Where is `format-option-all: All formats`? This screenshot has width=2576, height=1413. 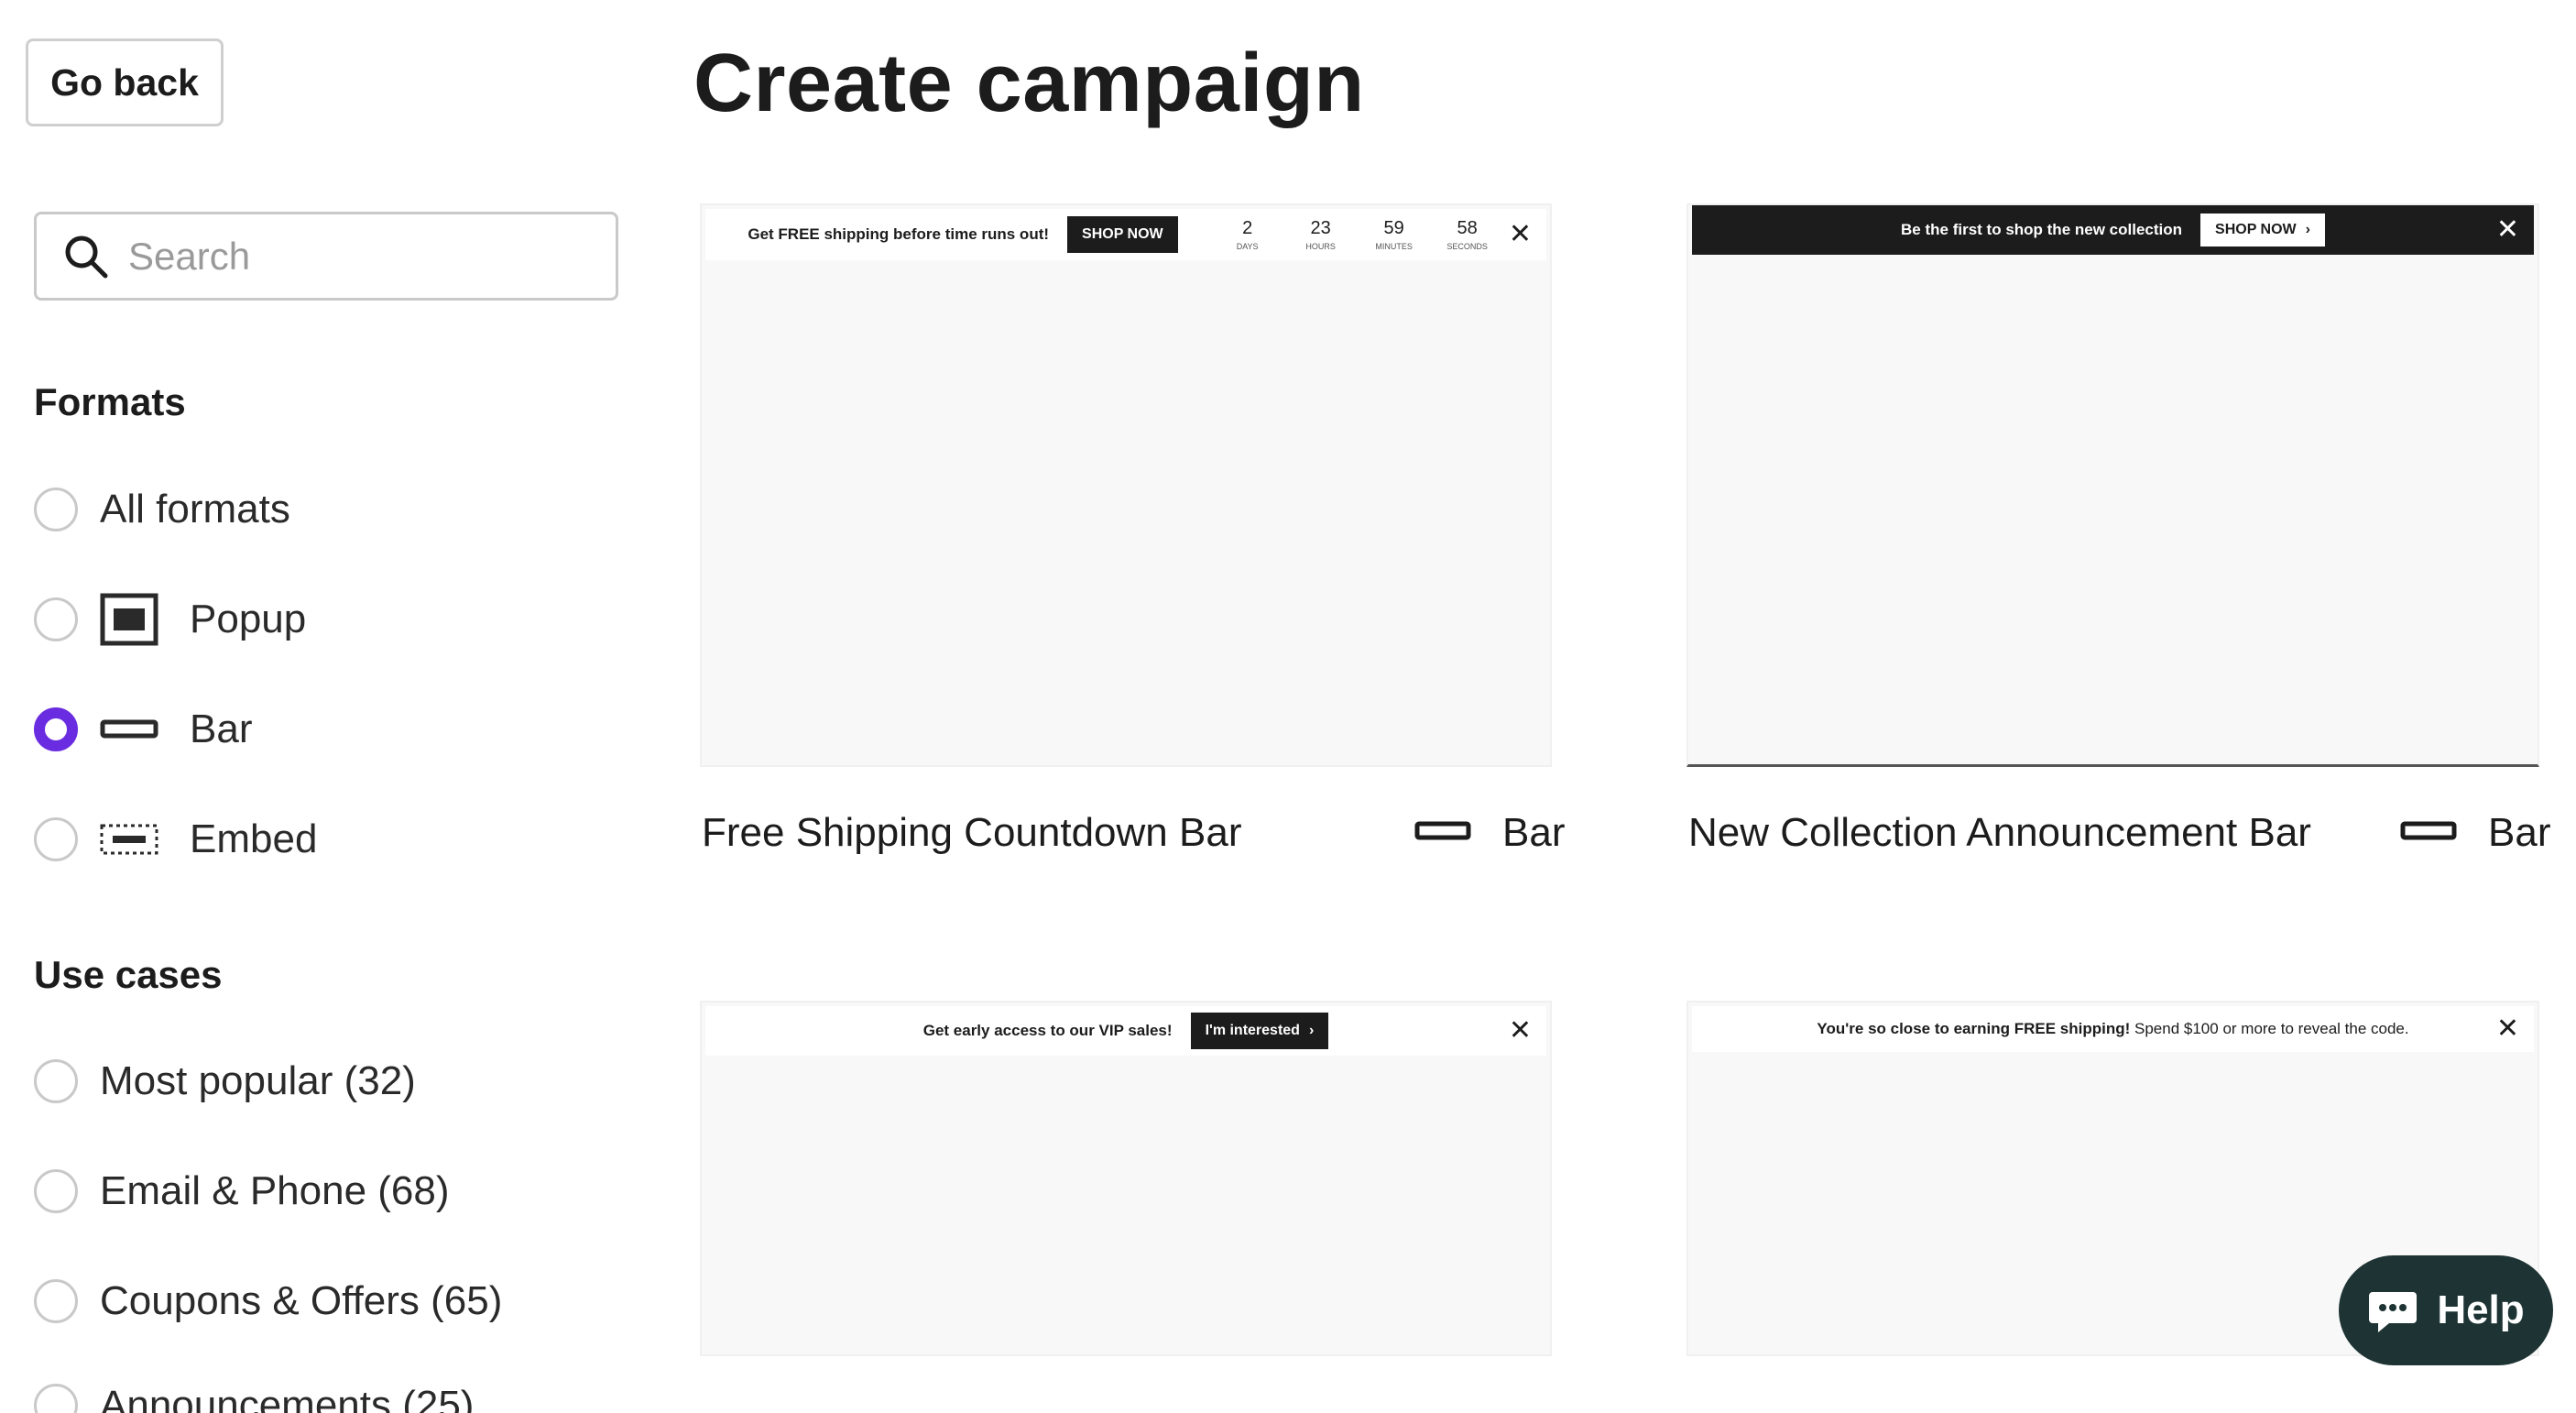
format-option-all: All formats is located at coordinates (162, 509).